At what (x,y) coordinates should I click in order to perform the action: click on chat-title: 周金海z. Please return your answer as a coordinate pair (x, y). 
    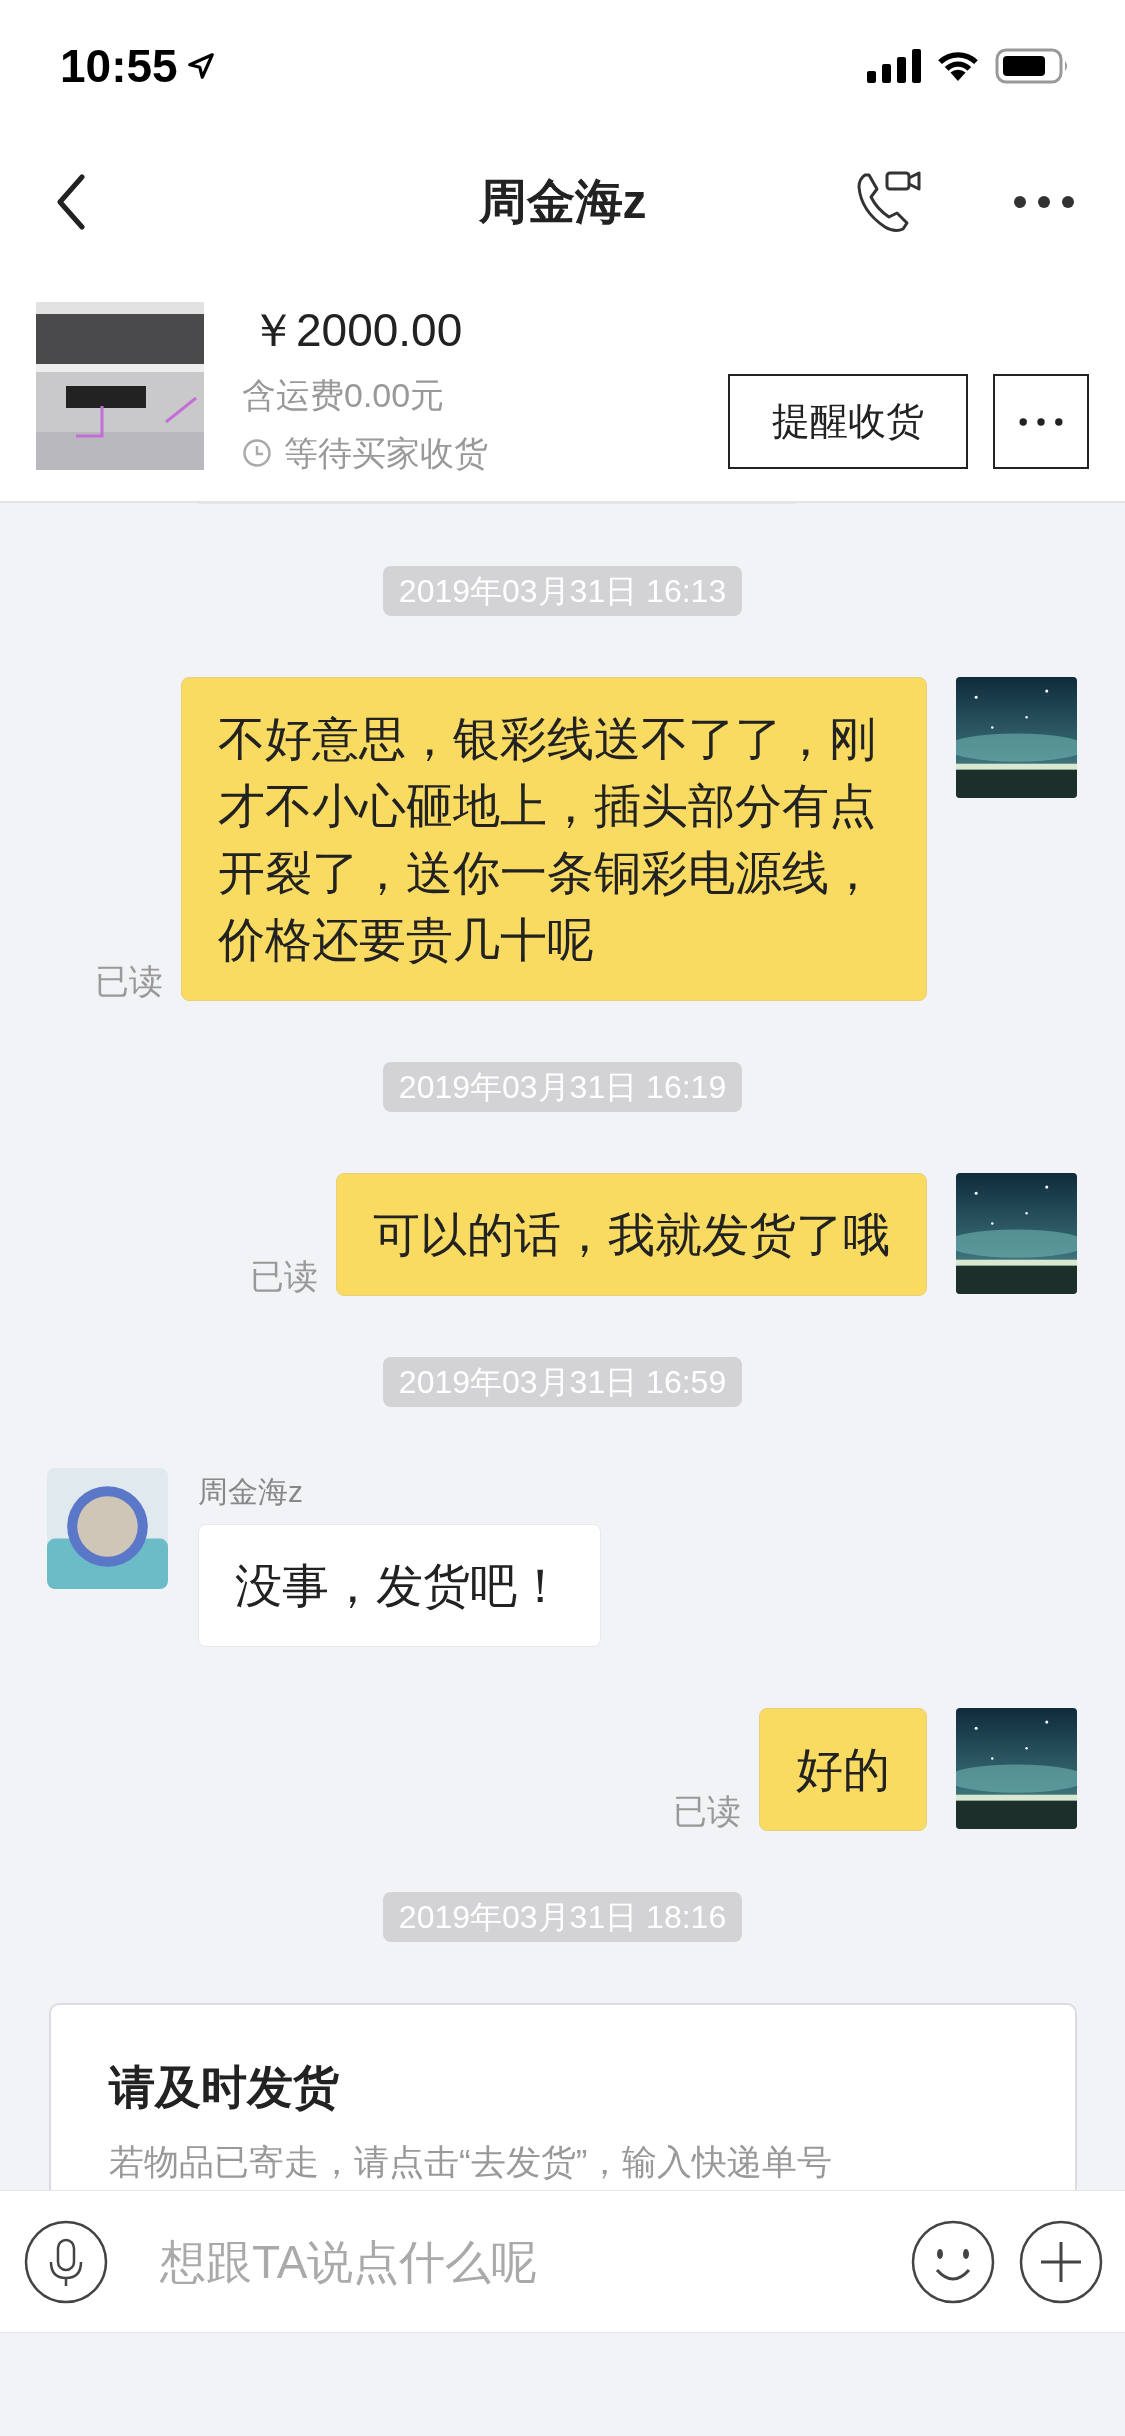
    Looking at the image, I should click on (562, 202).